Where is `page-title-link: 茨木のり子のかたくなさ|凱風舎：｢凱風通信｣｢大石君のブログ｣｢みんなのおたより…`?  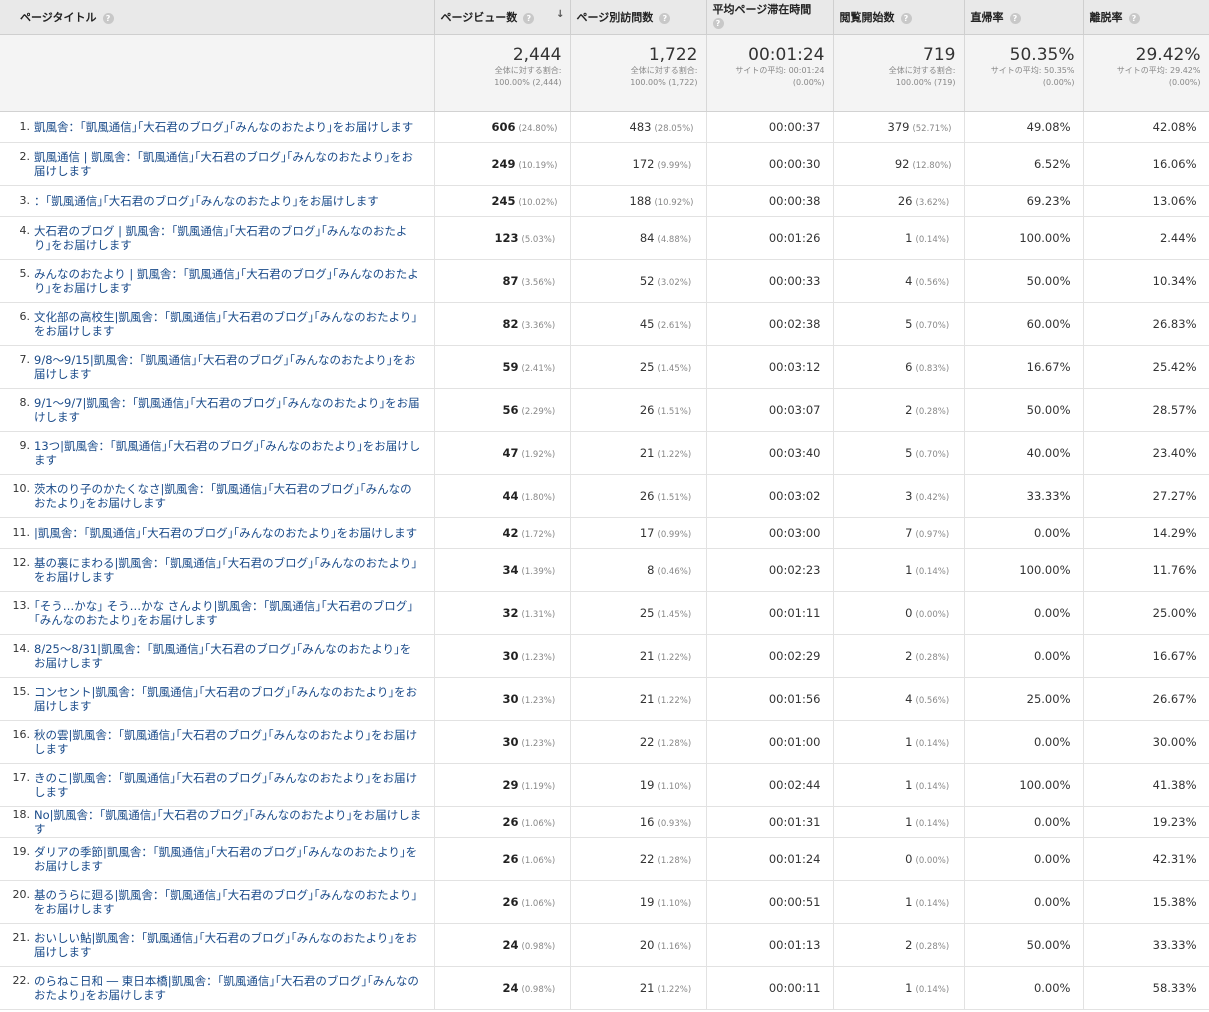 page-title-link: 茨木のり子のかたくなさ|凱風舎：｢凱風通信｣｢大石君のブログ｣｢みんなのおたより… is located at coordinates (228, 496).